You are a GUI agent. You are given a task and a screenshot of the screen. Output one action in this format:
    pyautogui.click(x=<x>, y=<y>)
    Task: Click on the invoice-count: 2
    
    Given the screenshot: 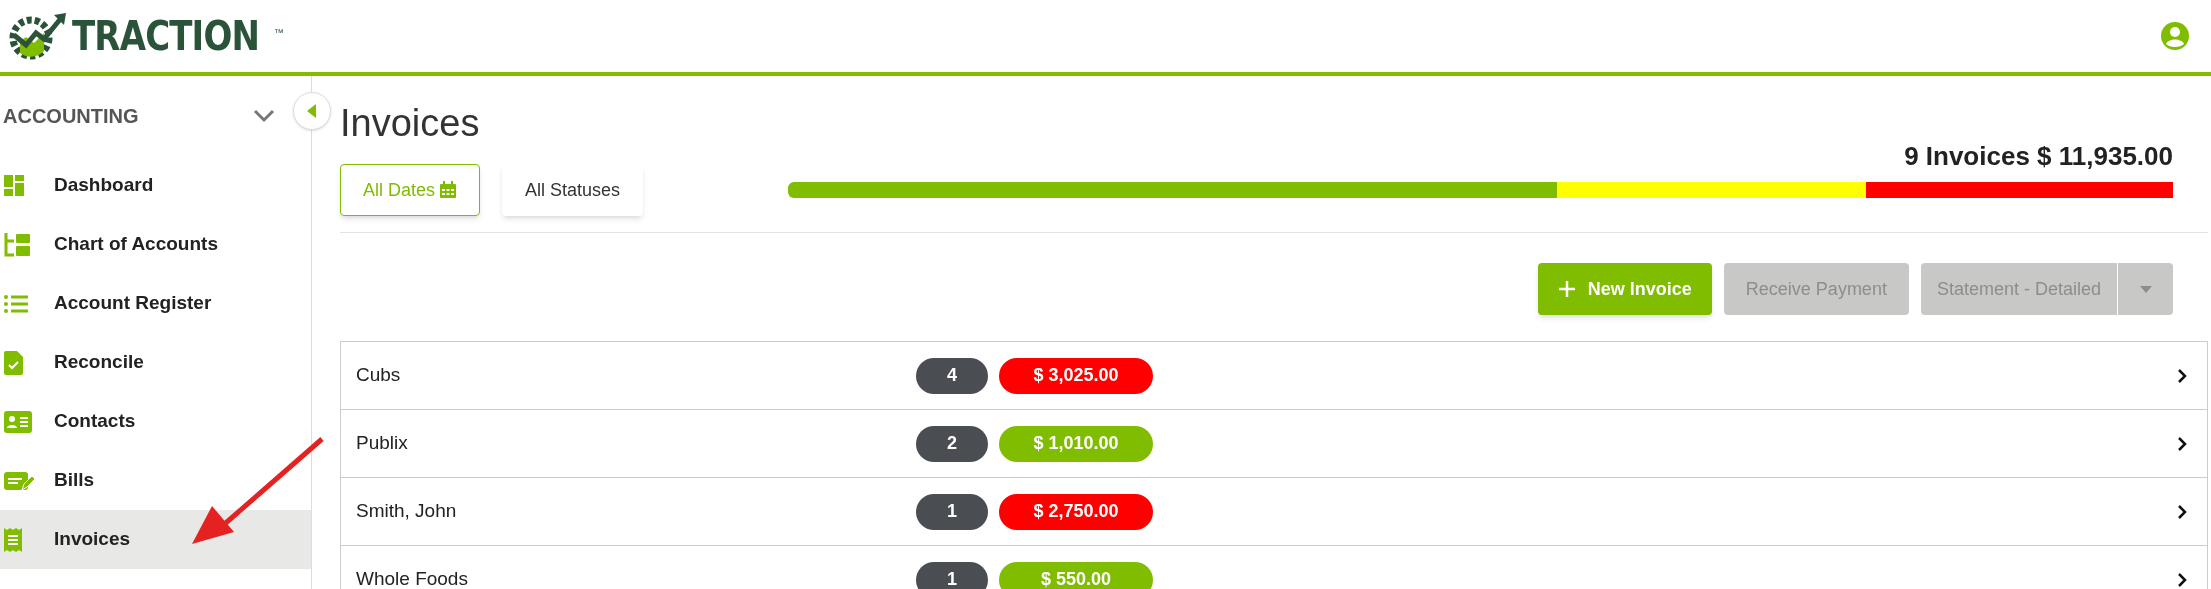 What is the action you would take?
    pyautogui.click(x=952, y=443)
    